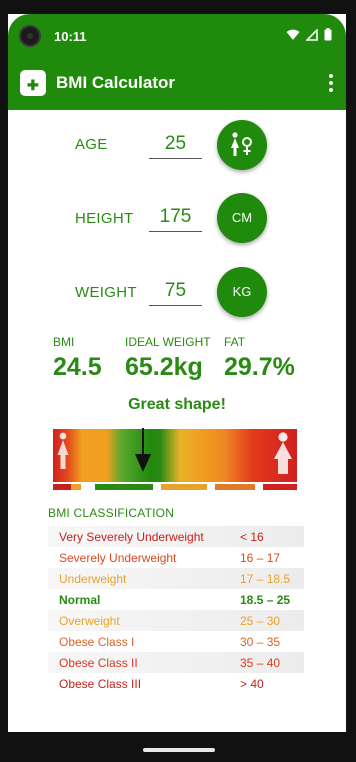 Image resolution: width=356 pixels, height=762 pixels. What do you see at coordinates (265, 600) in the screenshot?
I see `classification-range: 18.5 – 25` at bounding box center [265, 600].